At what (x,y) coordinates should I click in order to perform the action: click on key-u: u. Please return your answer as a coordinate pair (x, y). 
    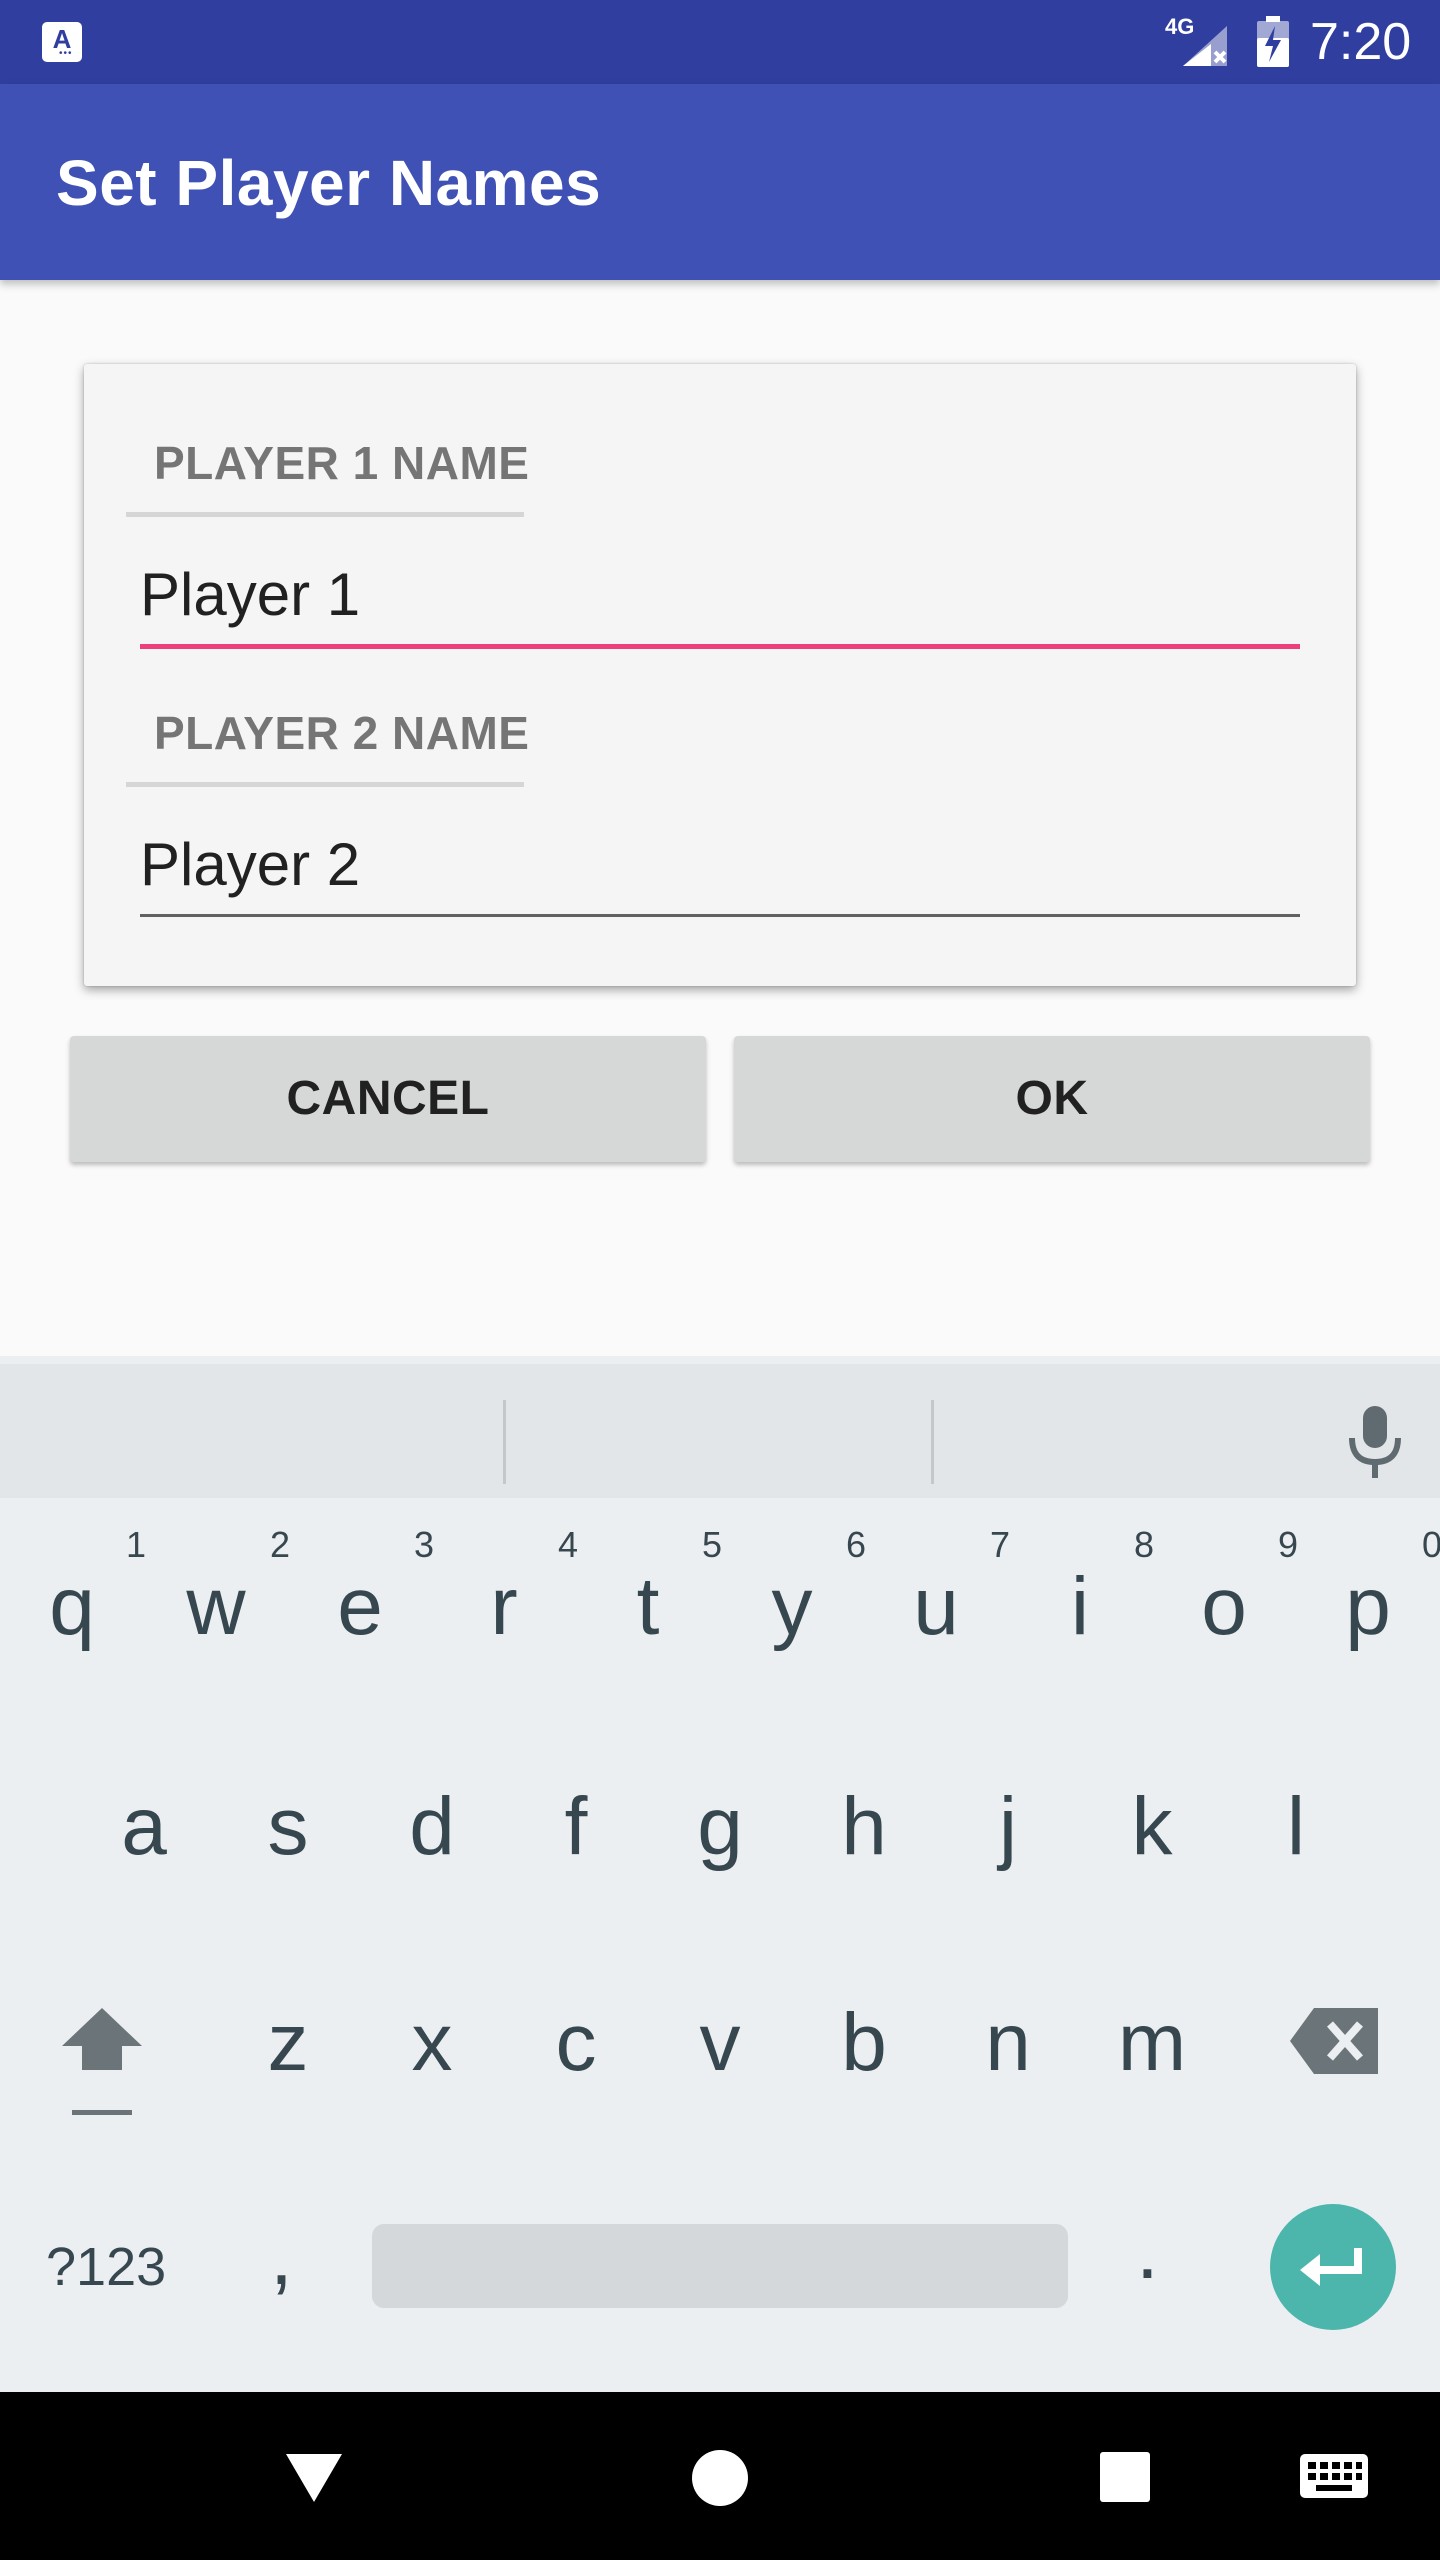
    Looking at the image, I should click on (936, 1607).